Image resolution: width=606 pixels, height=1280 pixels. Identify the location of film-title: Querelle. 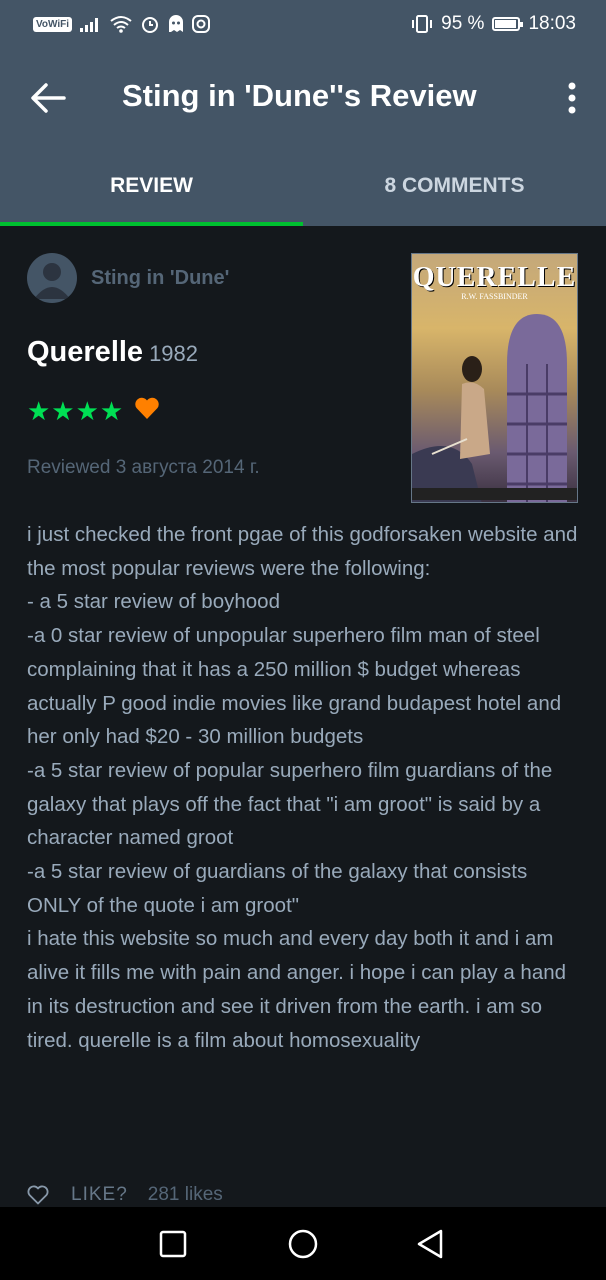
(85, 352).